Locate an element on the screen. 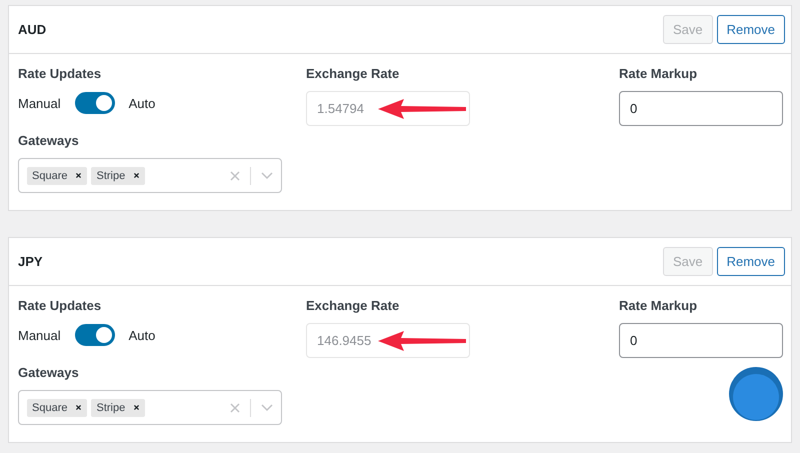 The height and width of the screenshot is (453, 800). chat-bubble-icon is located at coordinates (756, 394).